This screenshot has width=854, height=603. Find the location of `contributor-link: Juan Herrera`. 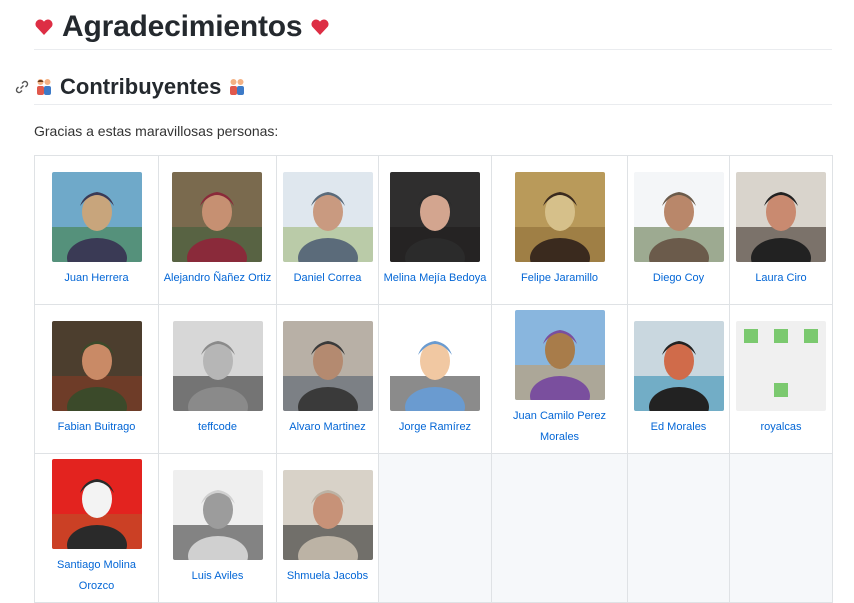

contributor-link: Juan Herrera is located at coordinates (96, 230).